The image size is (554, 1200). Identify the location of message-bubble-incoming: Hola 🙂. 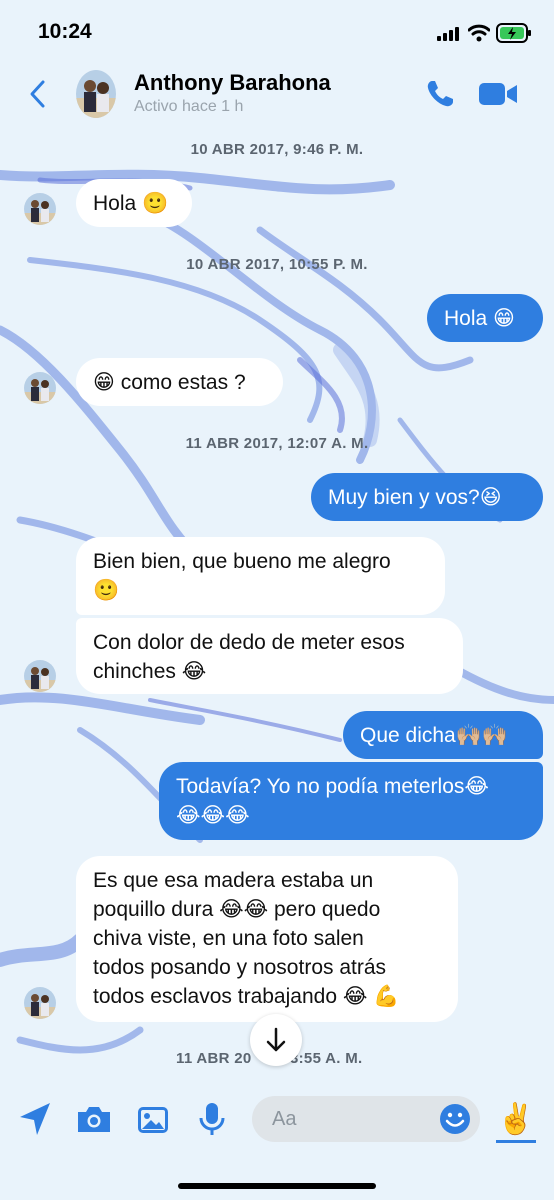
(134, 203).